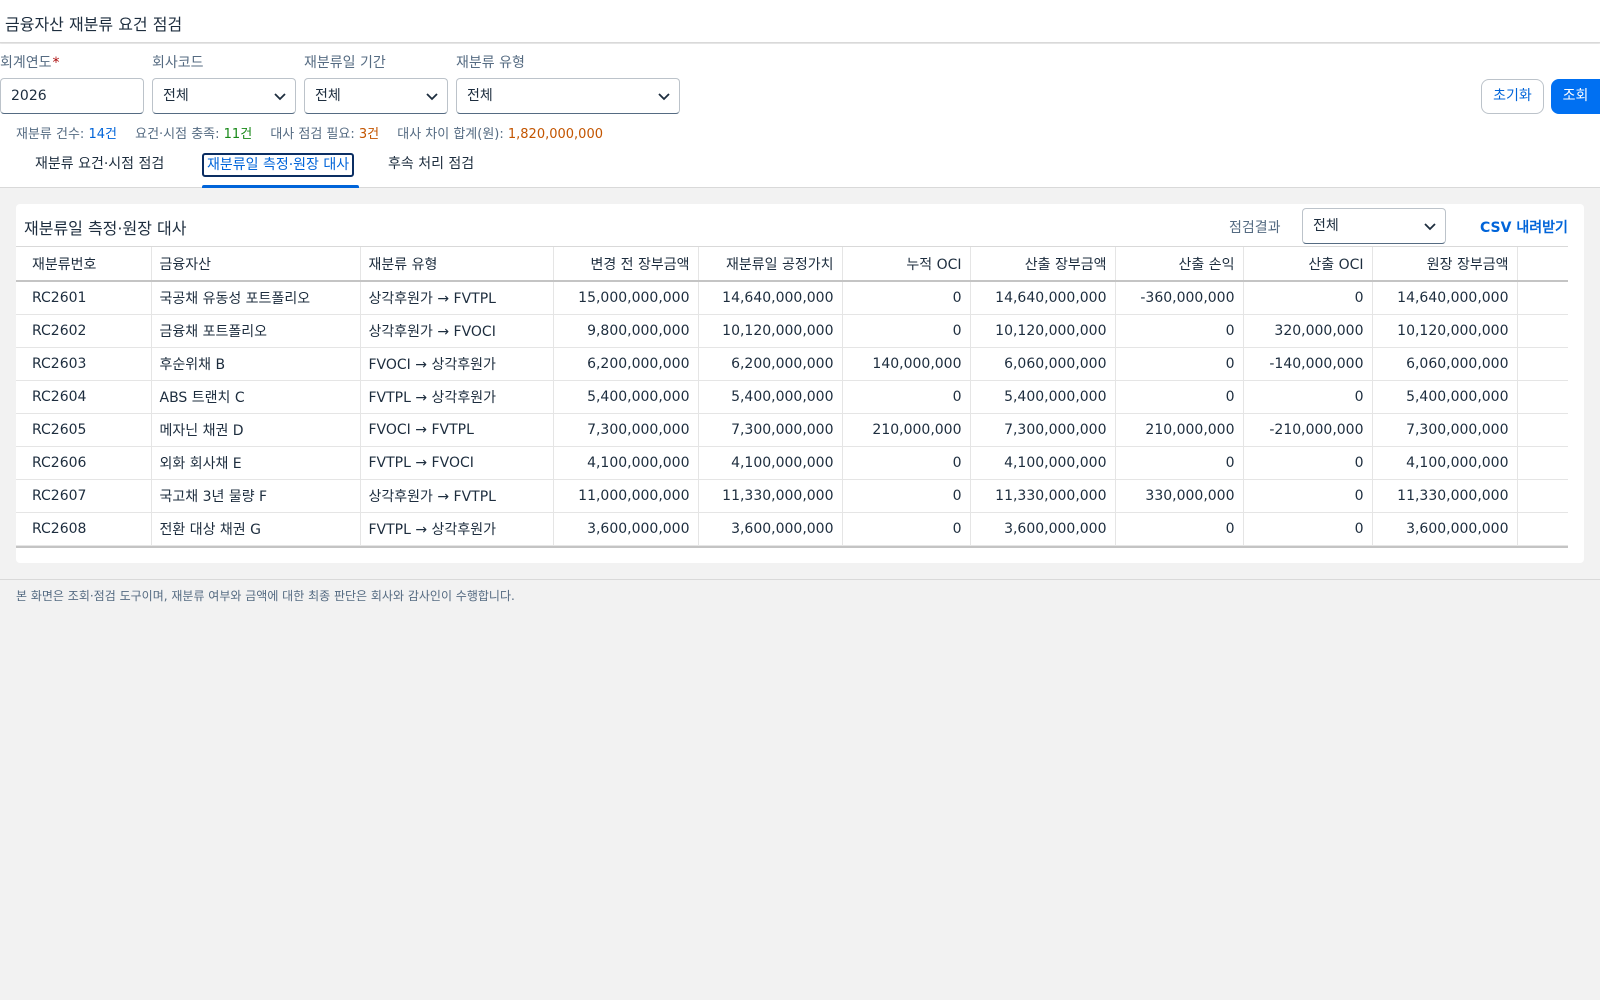 This screenshot has width=1600, height=1000. Describe the element at coordinates (84, 463) in the screenshot. I see `table-cell: RC2606` at that location.